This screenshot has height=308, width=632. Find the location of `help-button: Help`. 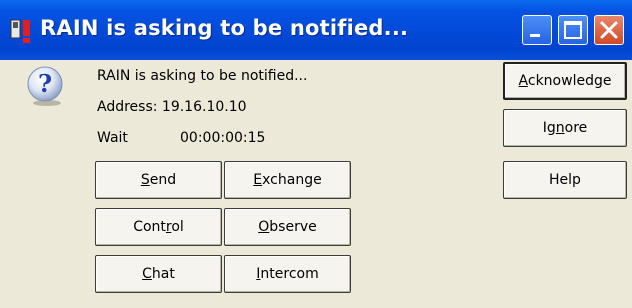

help-button: Help is located at coordinates (565, 180).